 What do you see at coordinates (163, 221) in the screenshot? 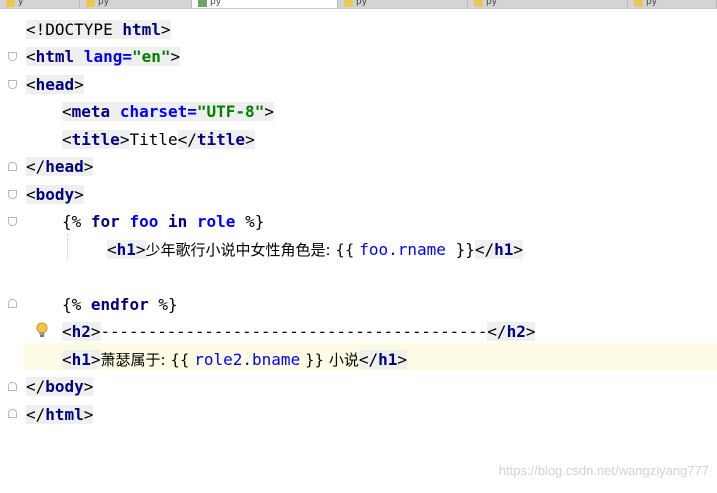
I see `code-line-8: {% for foo in role %}` at bounding box center [163, 221].